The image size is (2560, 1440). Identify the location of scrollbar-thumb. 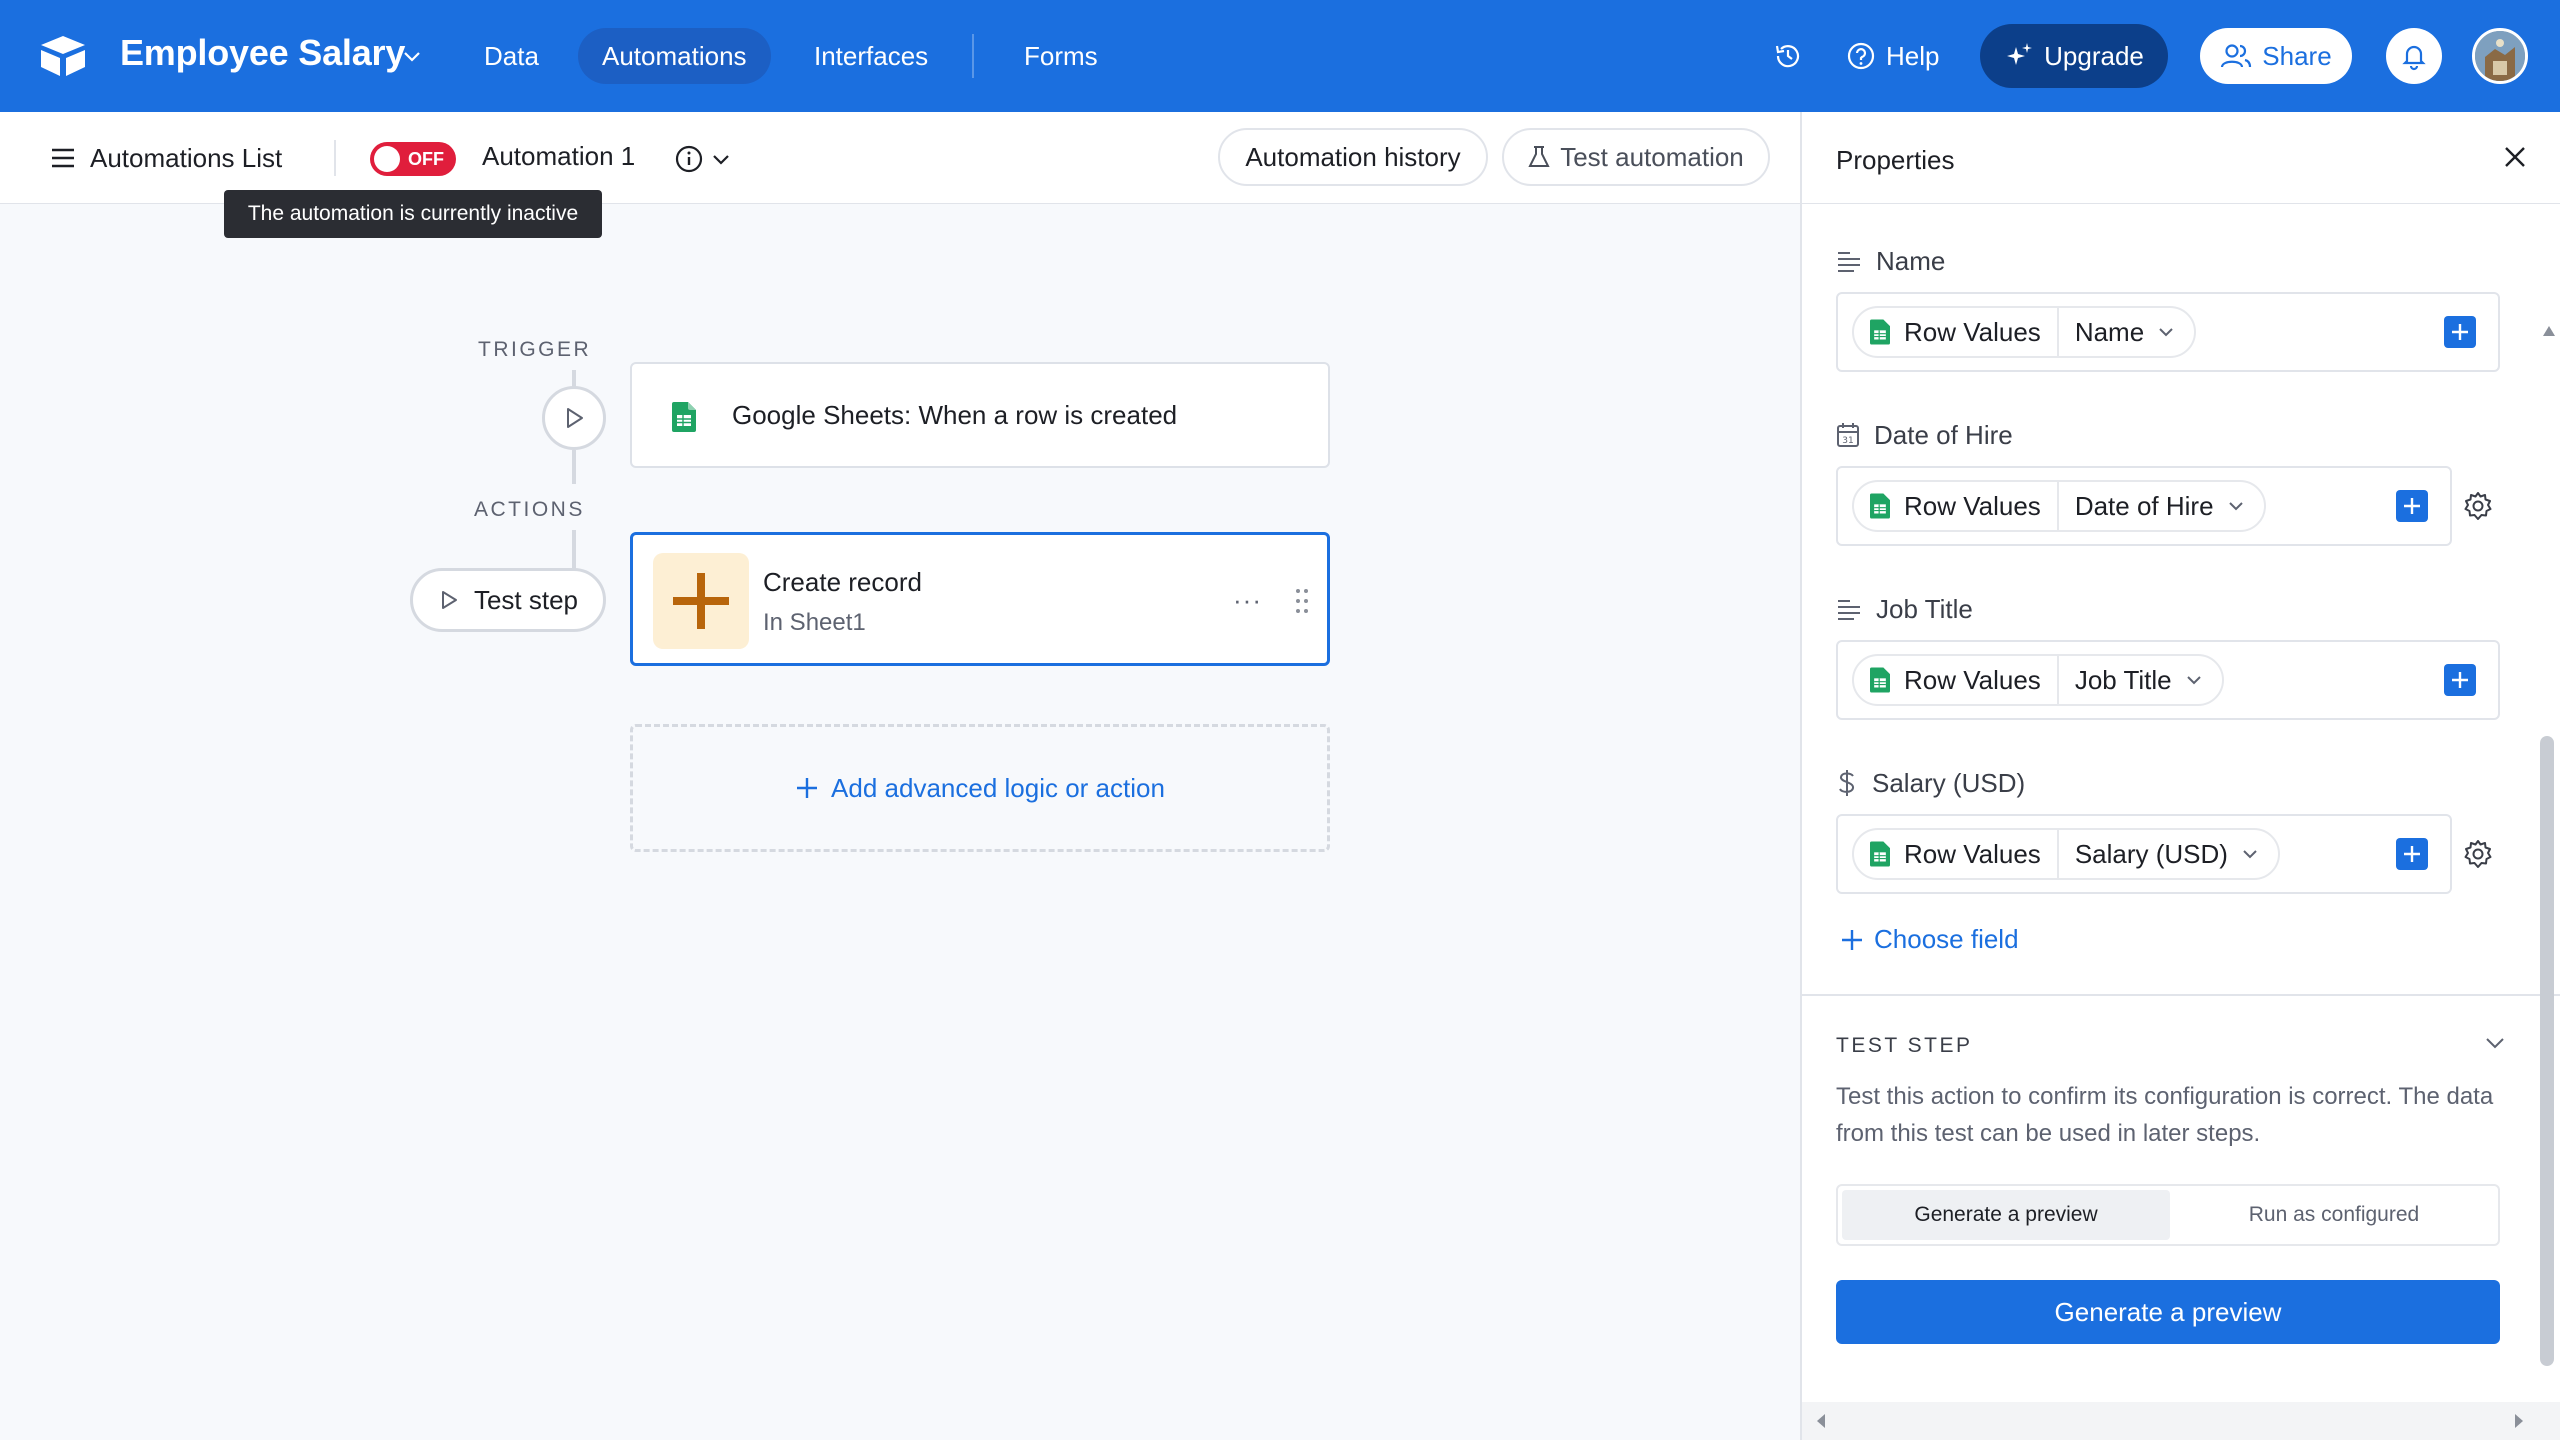
(2547, 1051).